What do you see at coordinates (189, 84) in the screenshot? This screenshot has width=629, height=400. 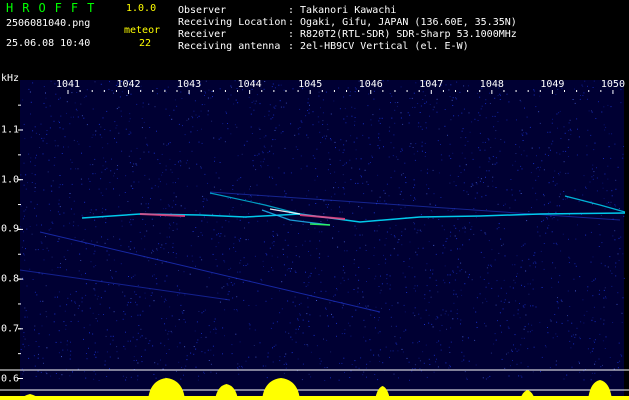 I see `x-tick-label: 1043` at bounding box center [189, 84].